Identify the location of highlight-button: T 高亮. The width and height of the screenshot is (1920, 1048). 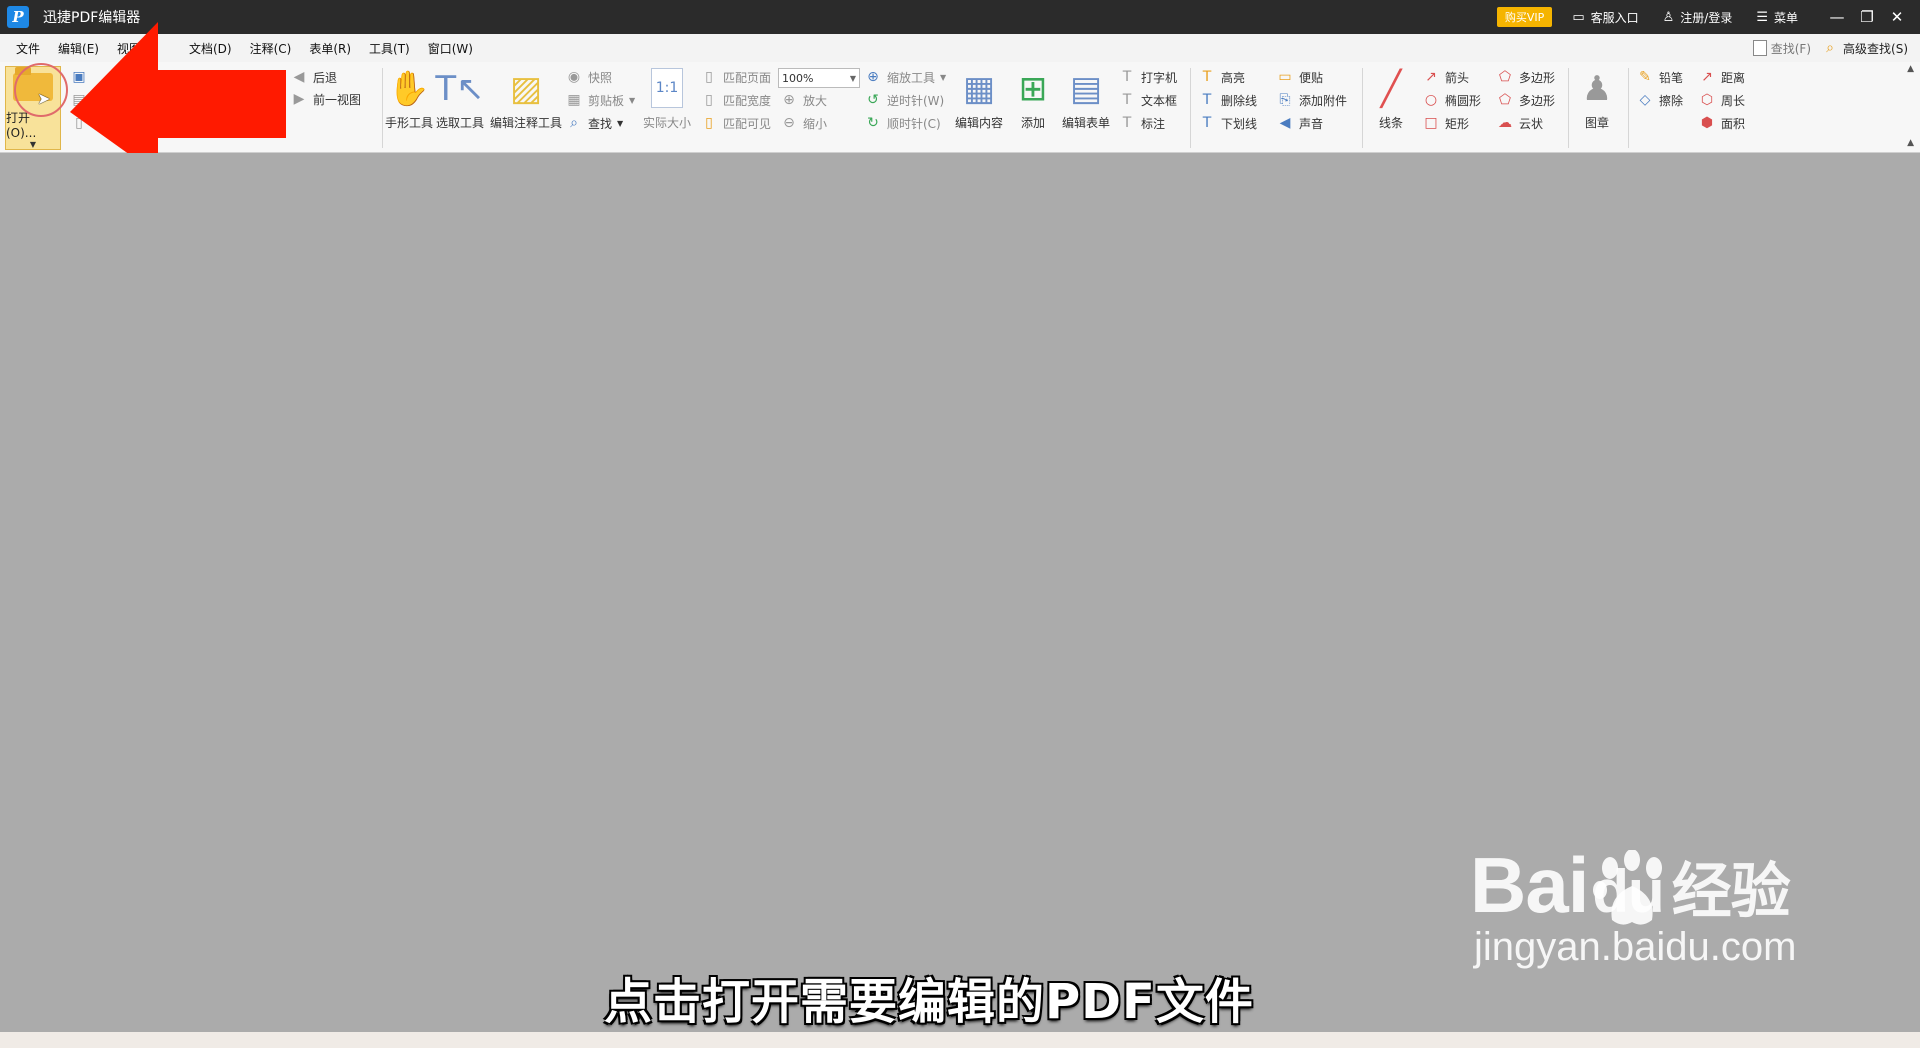
(1221, 77).